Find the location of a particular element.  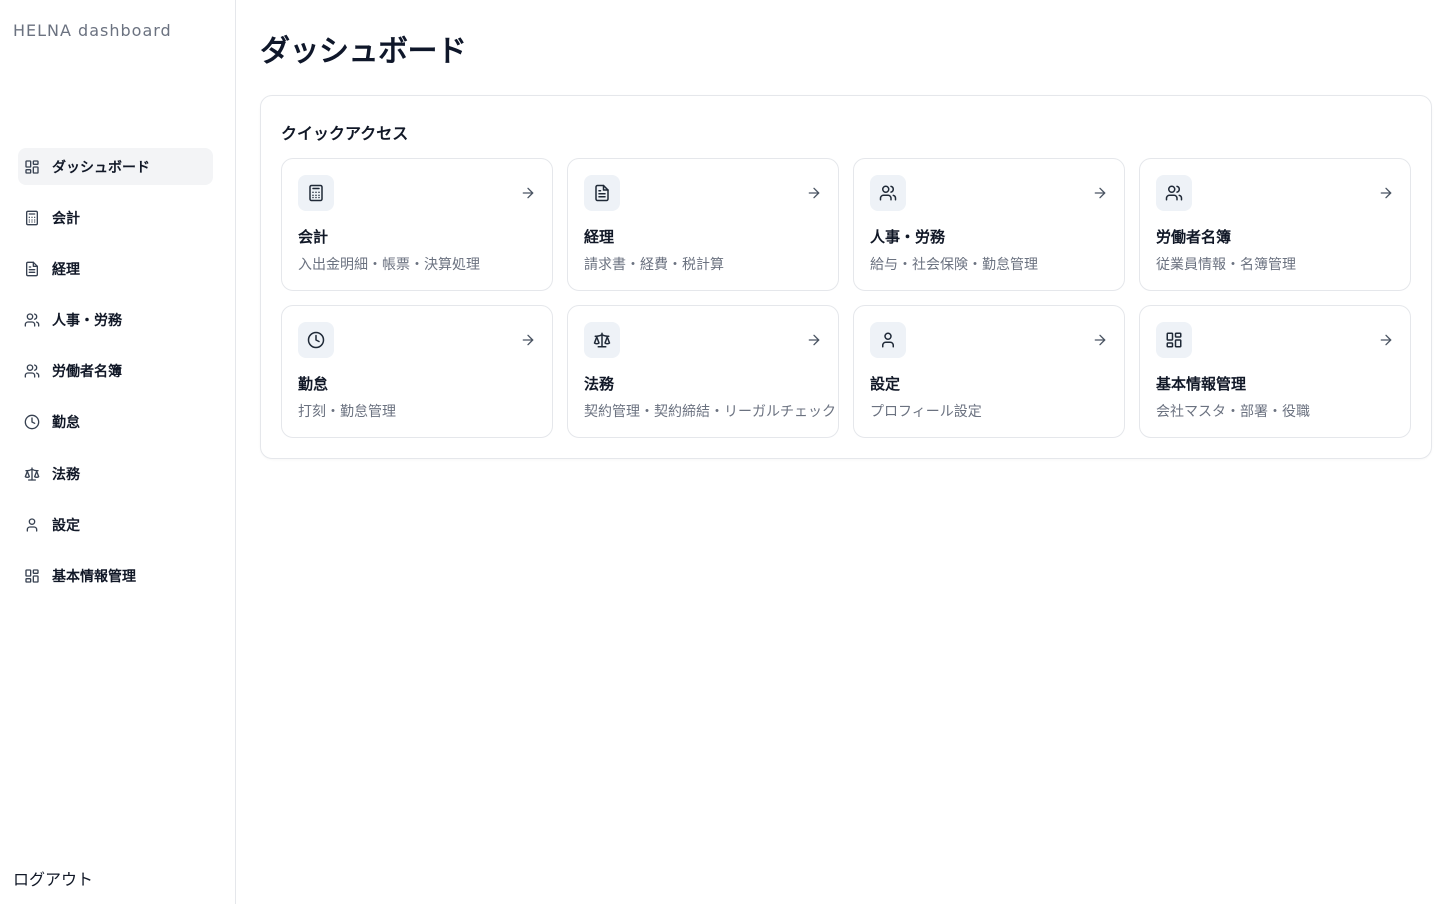

sidebar-item-label: 基本情報管理 is located at coordinates (94, 577).